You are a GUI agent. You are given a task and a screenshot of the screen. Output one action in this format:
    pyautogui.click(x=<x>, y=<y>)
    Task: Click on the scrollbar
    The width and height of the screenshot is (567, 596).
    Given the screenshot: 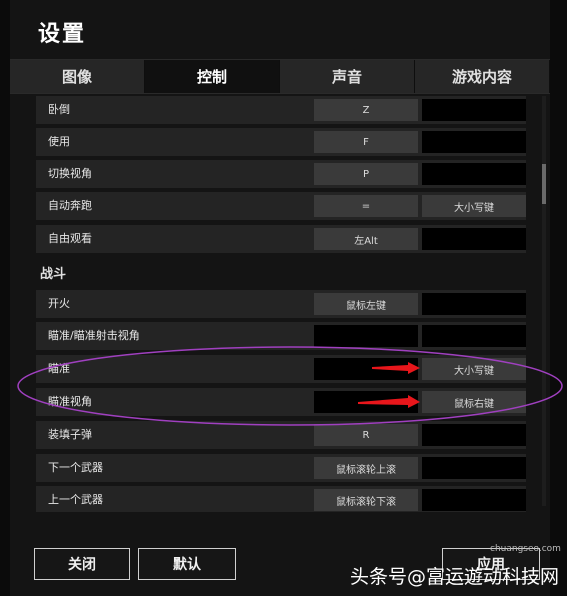 What is the action you would take?
    pyautogui.click(x=544, y=301)
    